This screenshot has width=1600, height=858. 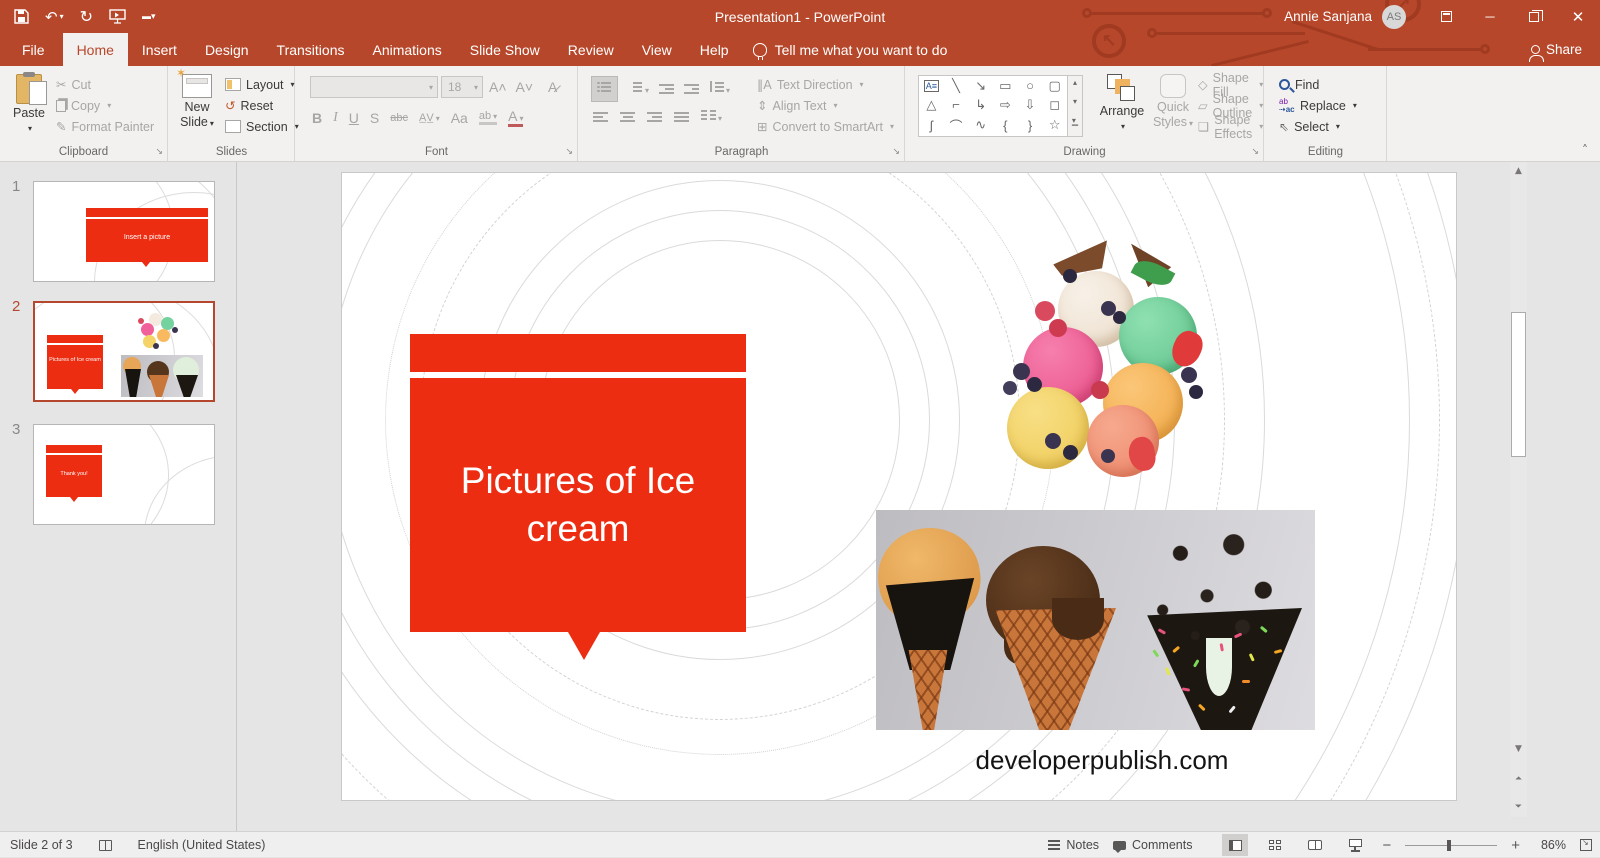 I want to click on shape-text-box-icon: A≡, so click(x=931, y=85).